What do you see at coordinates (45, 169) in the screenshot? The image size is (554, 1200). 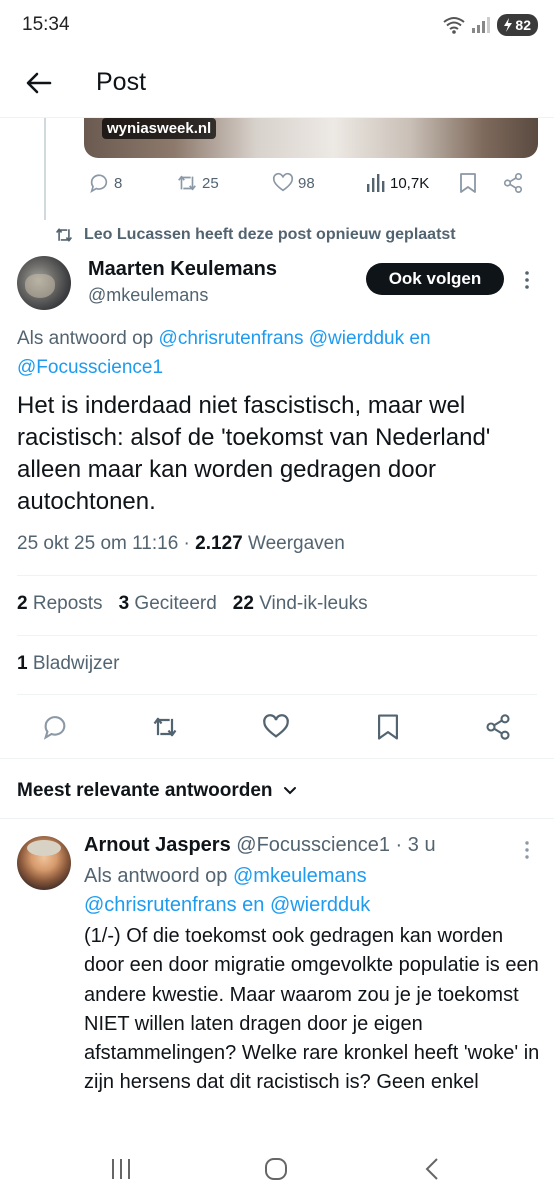 I see `thread-line` at bounding box center [45, 169].